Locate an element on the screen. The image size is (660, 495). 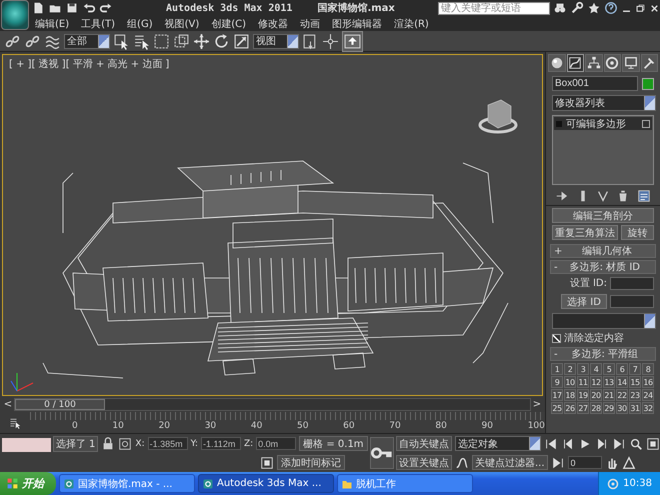
auto-key-button: 自动关键点 is located at coordinates (424, 443).